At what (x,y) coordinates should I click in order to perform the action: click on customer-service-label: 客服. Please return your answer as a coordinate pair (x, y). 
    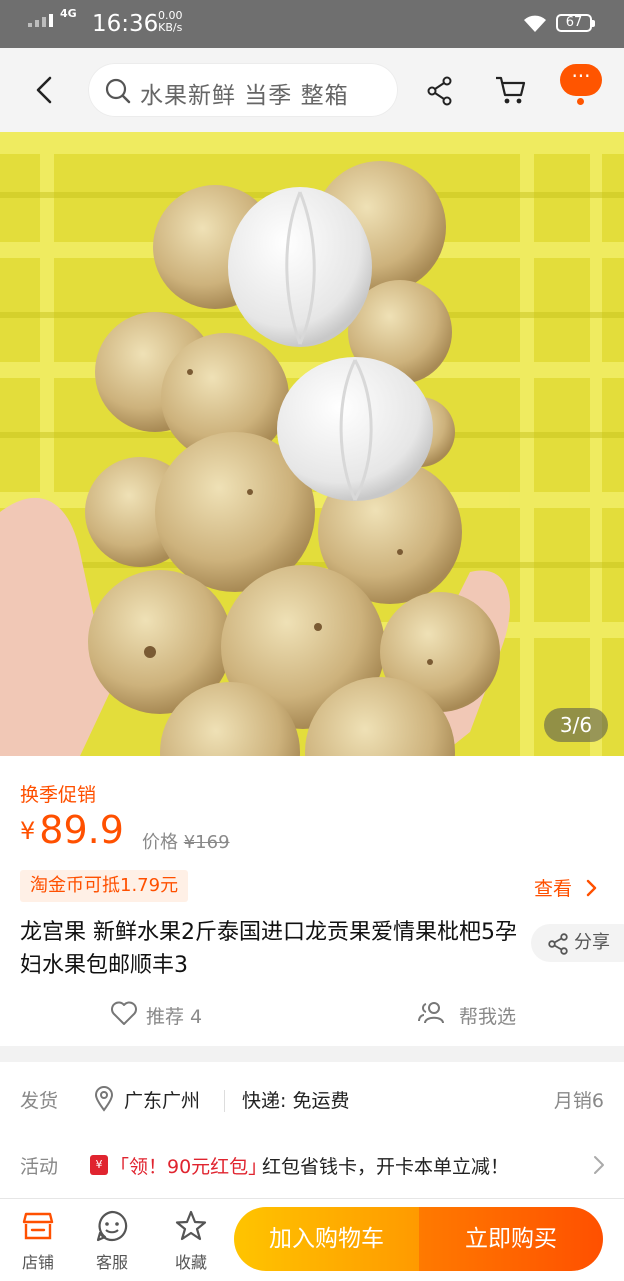
    Looking at the image, I should click on (111, 1262).